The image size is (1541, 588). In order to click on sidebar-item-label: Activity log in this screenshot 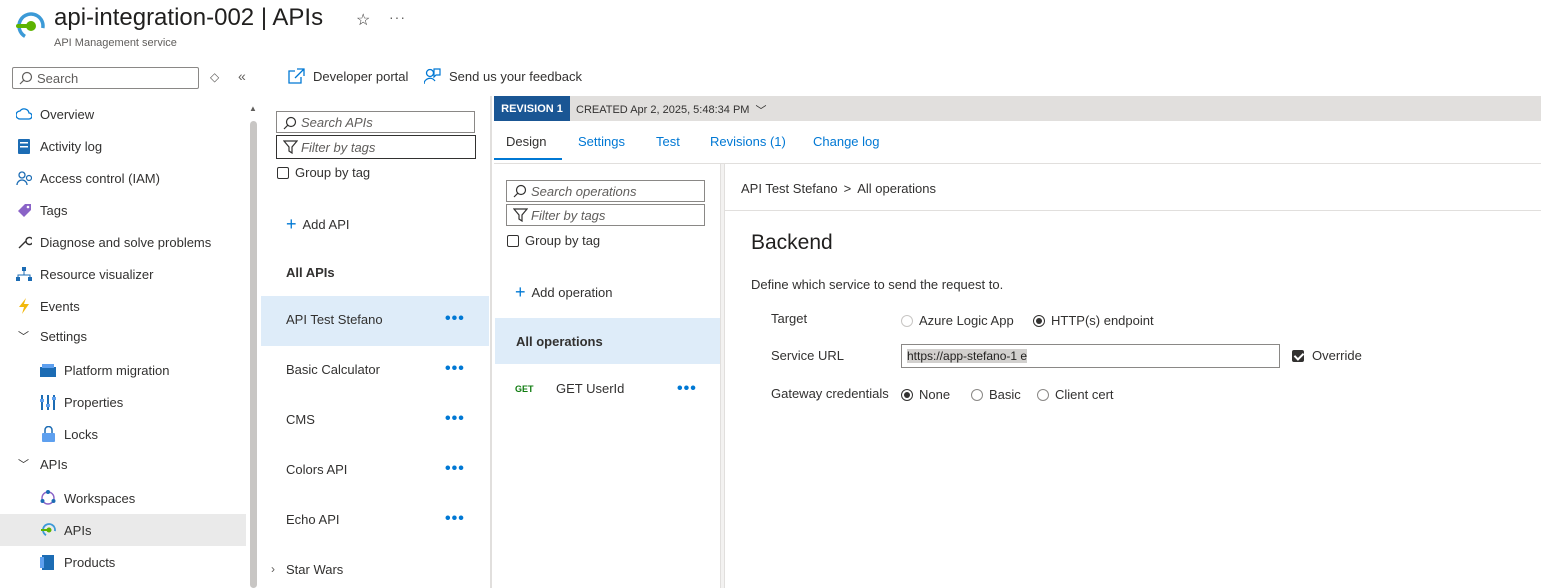, I will do `click(71, 146)`.